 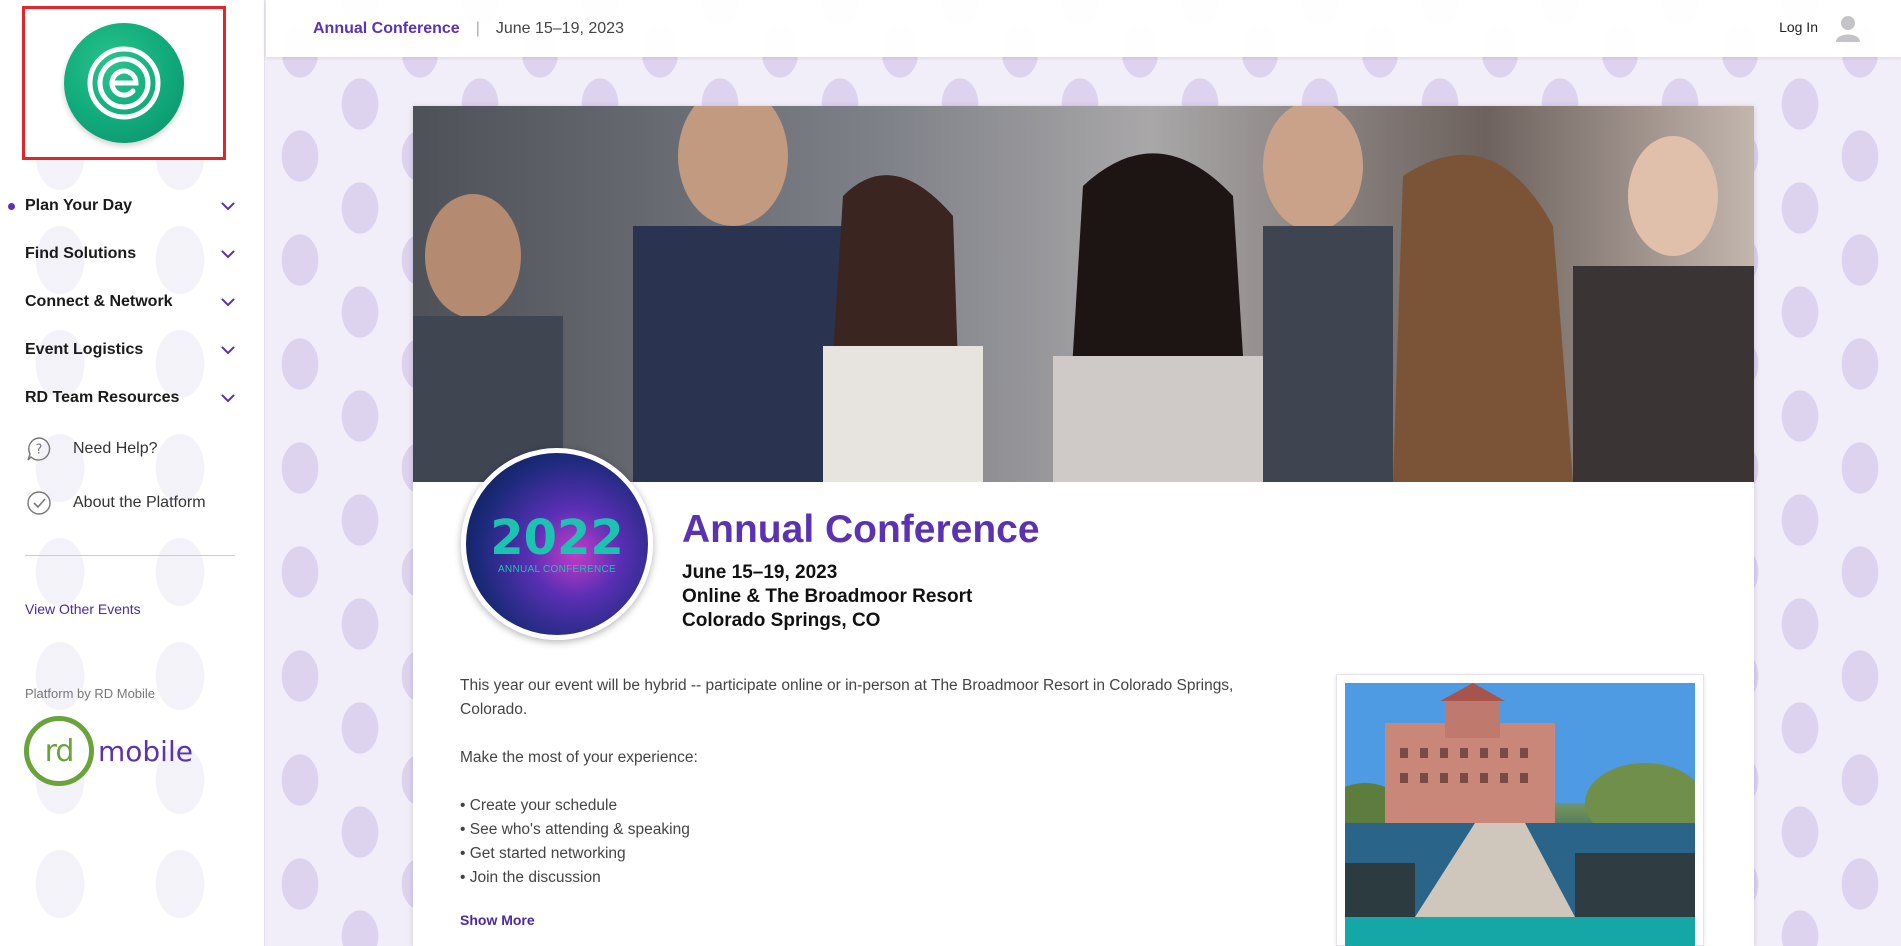 What do you see at coordinates (11, 206) in the screenshot?
I see `active-indicator` at bounding box center [11, 206].